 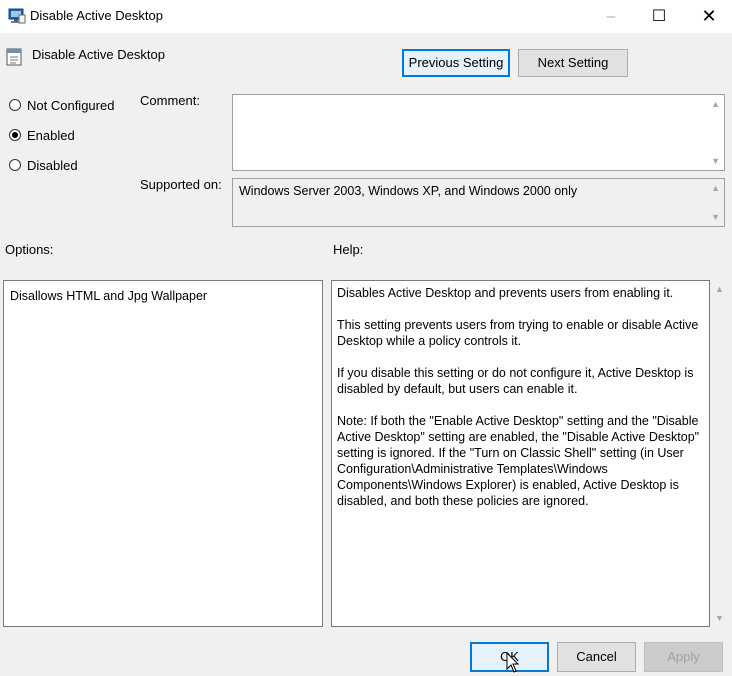 What do you see at coordinates (14, 57) in the screenshot?
I see `policy-setting-icon` at bounding box center [14, 57].